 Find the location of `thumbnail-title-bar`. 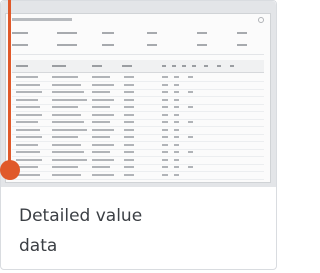

thumbnail-title-bar is located at coordinates (42, 19).